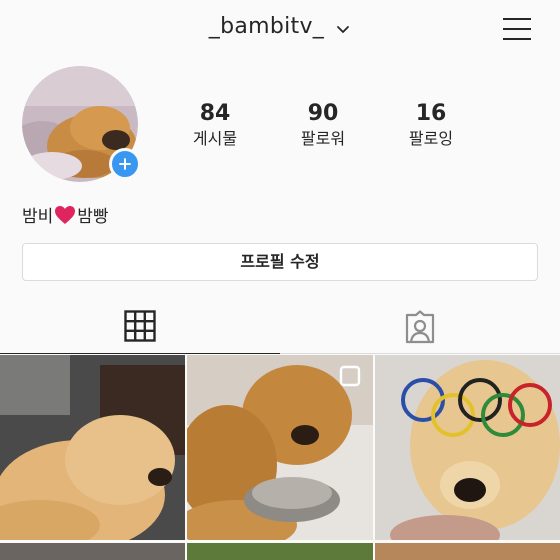 The height and width of the screenshot is (560, 560). What do you see at coordinates (517, 29) in the screenshot?
I see `hamburger-menu-icon` at bounding box center [517, 29].